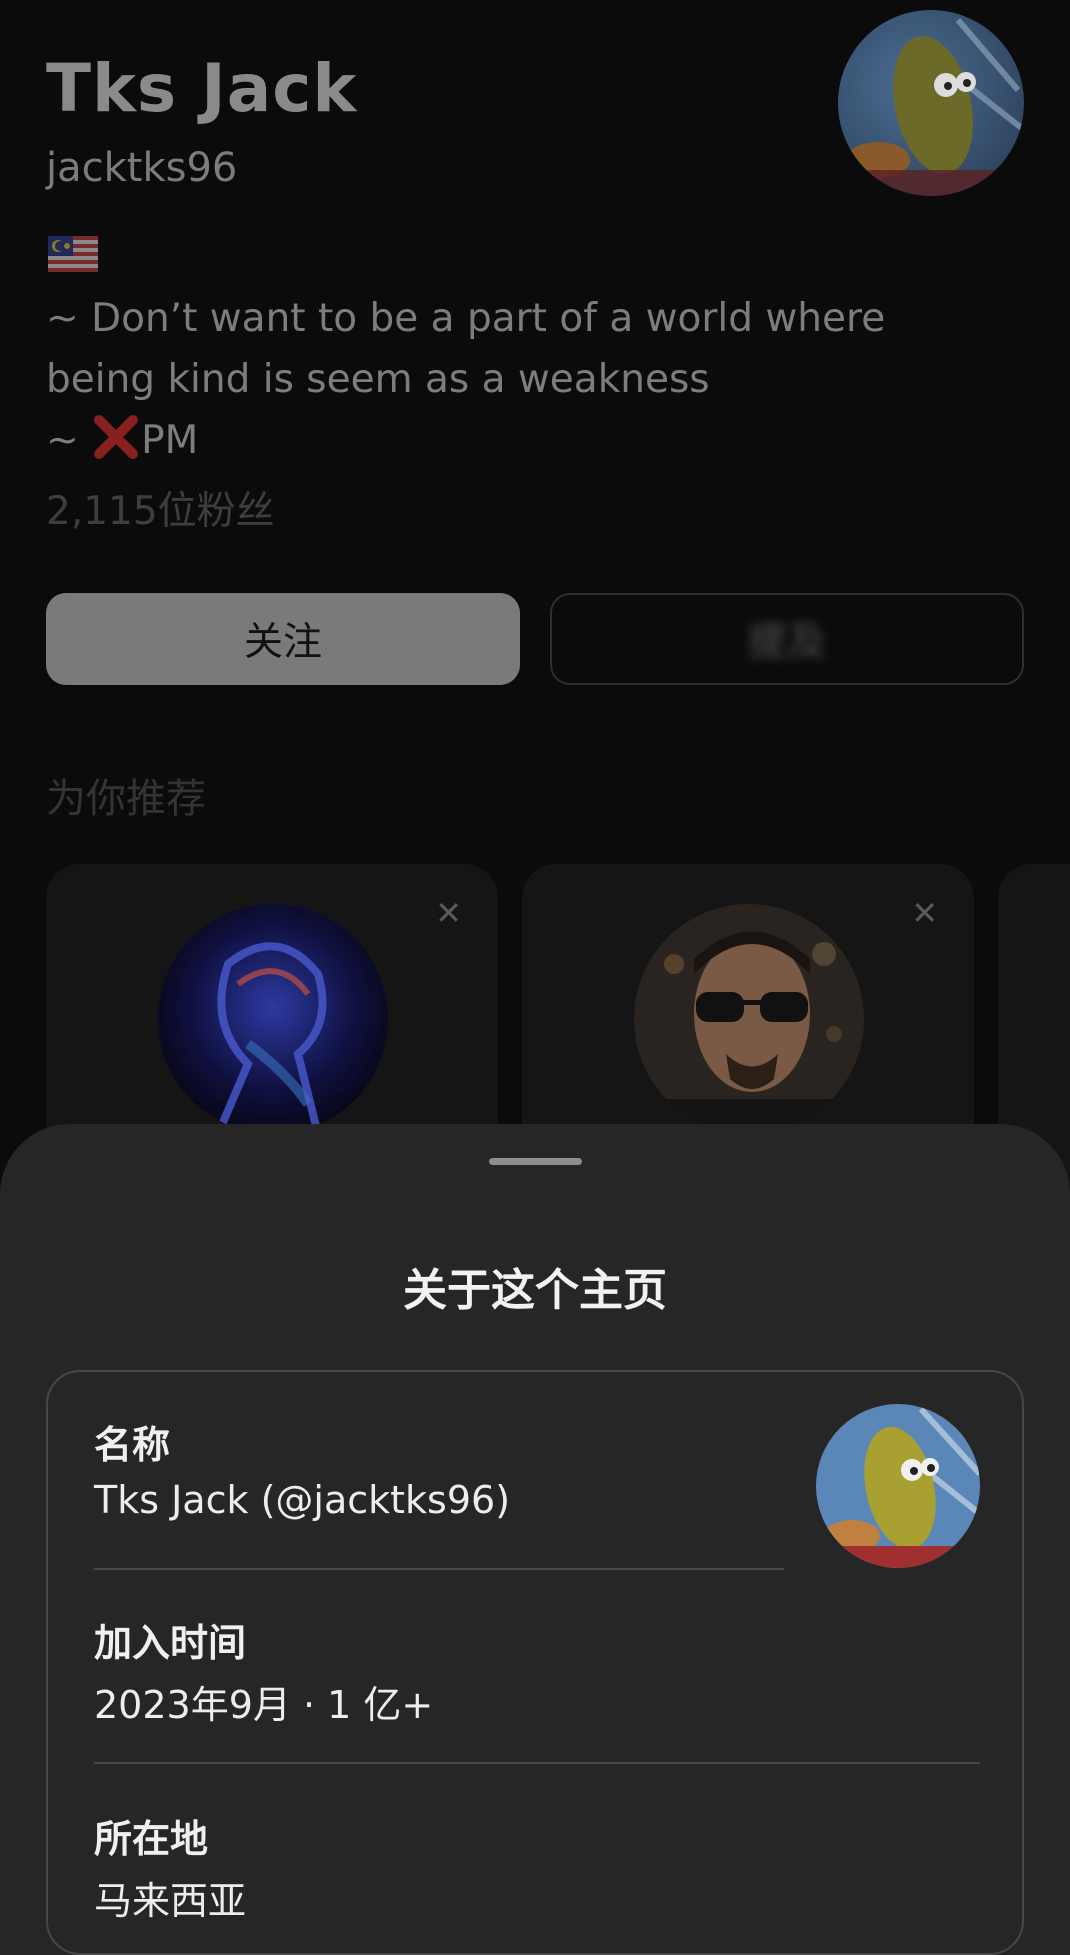  I want to click on malaysia-flag-icon, so click(73, 254).